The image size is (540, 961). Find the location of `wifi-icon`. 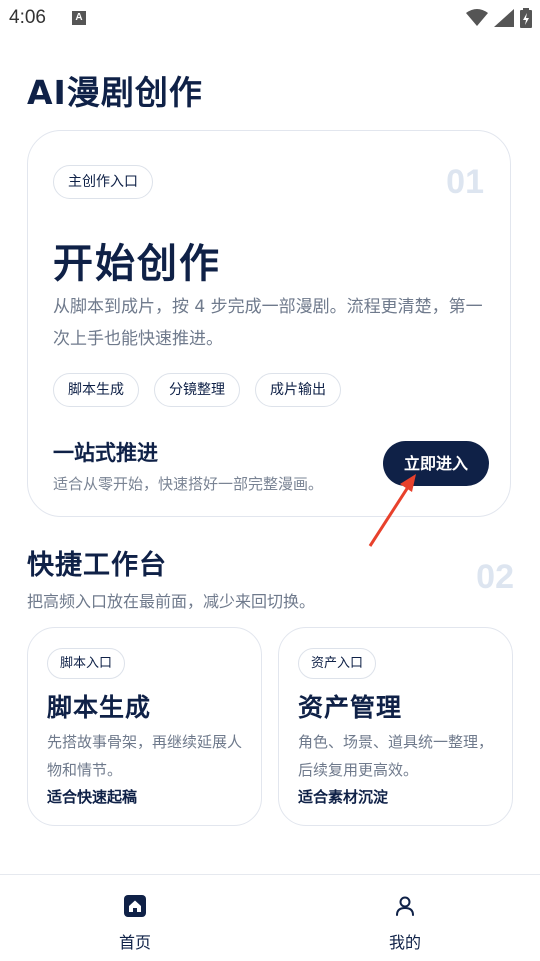

wifi-icon is located at coordinates (477, 17).